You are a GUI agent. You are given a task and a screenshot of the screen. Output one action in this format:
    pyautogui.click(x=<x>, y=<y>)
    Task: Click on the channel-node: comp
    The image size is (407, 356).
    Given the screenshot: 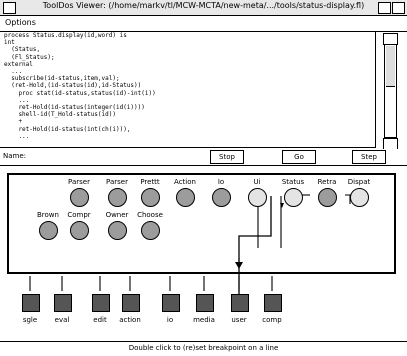 What is the action you would take?
    pyautogui.click(x=272, y=310)
    